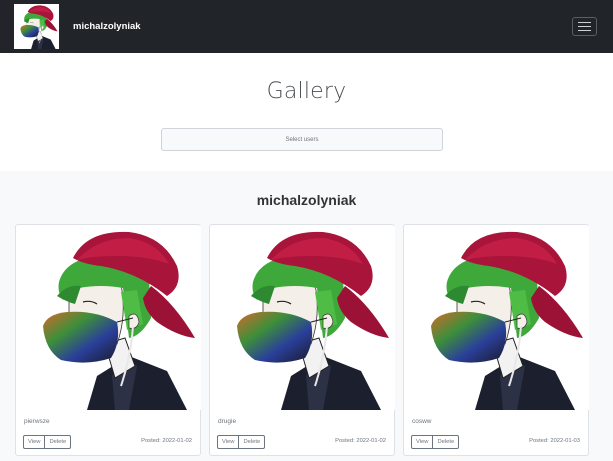 The height and width of the screenshot is (461, 613). Describe the element at coordinates (554, 441) in the screenshot. I see `posted-date: Posted: 2022-01-03` at that location.